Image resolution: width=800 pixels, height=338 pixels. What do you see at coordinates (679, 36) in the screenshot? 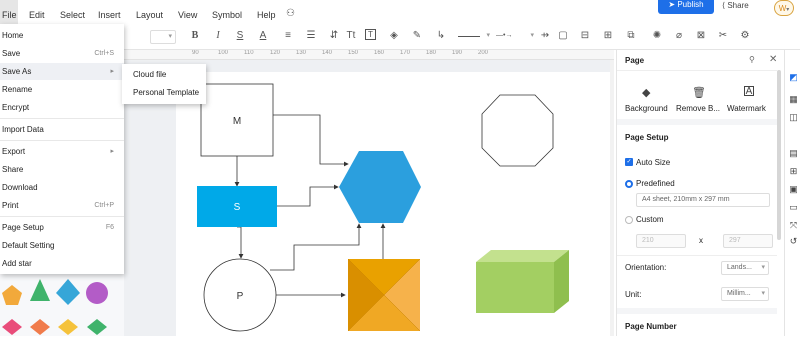
I see `lock-icon: ⌀` at bounding box center [679, 36].